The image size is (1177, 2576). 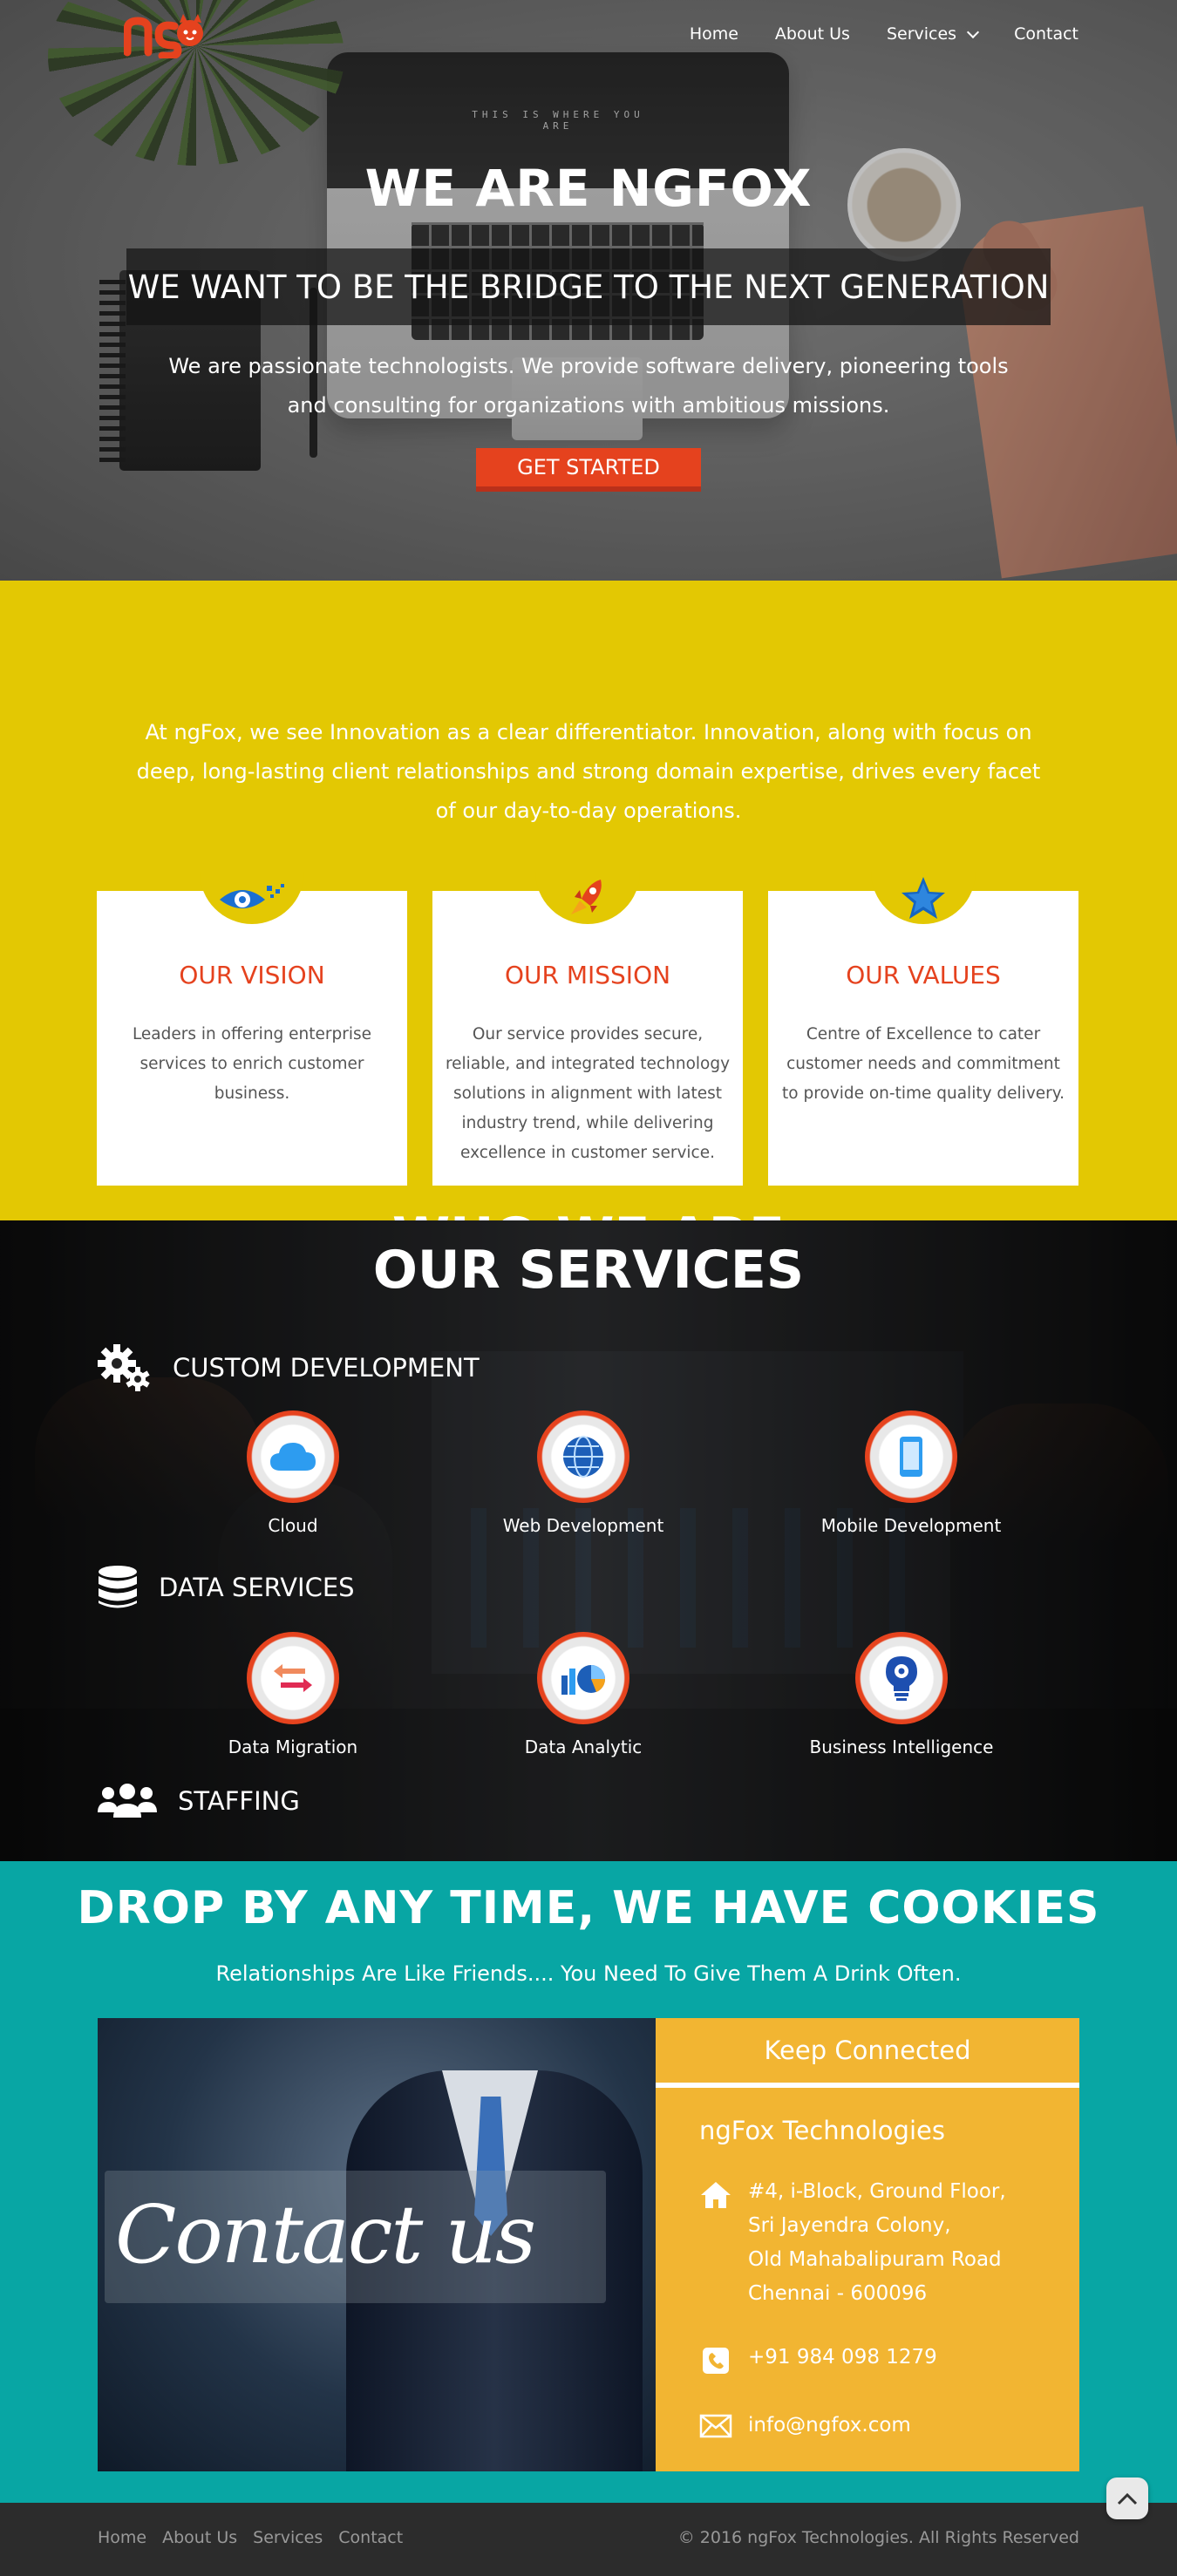 I want to click on address-line: Old Mahabalipuram Road, so click(x=875, y=2259).